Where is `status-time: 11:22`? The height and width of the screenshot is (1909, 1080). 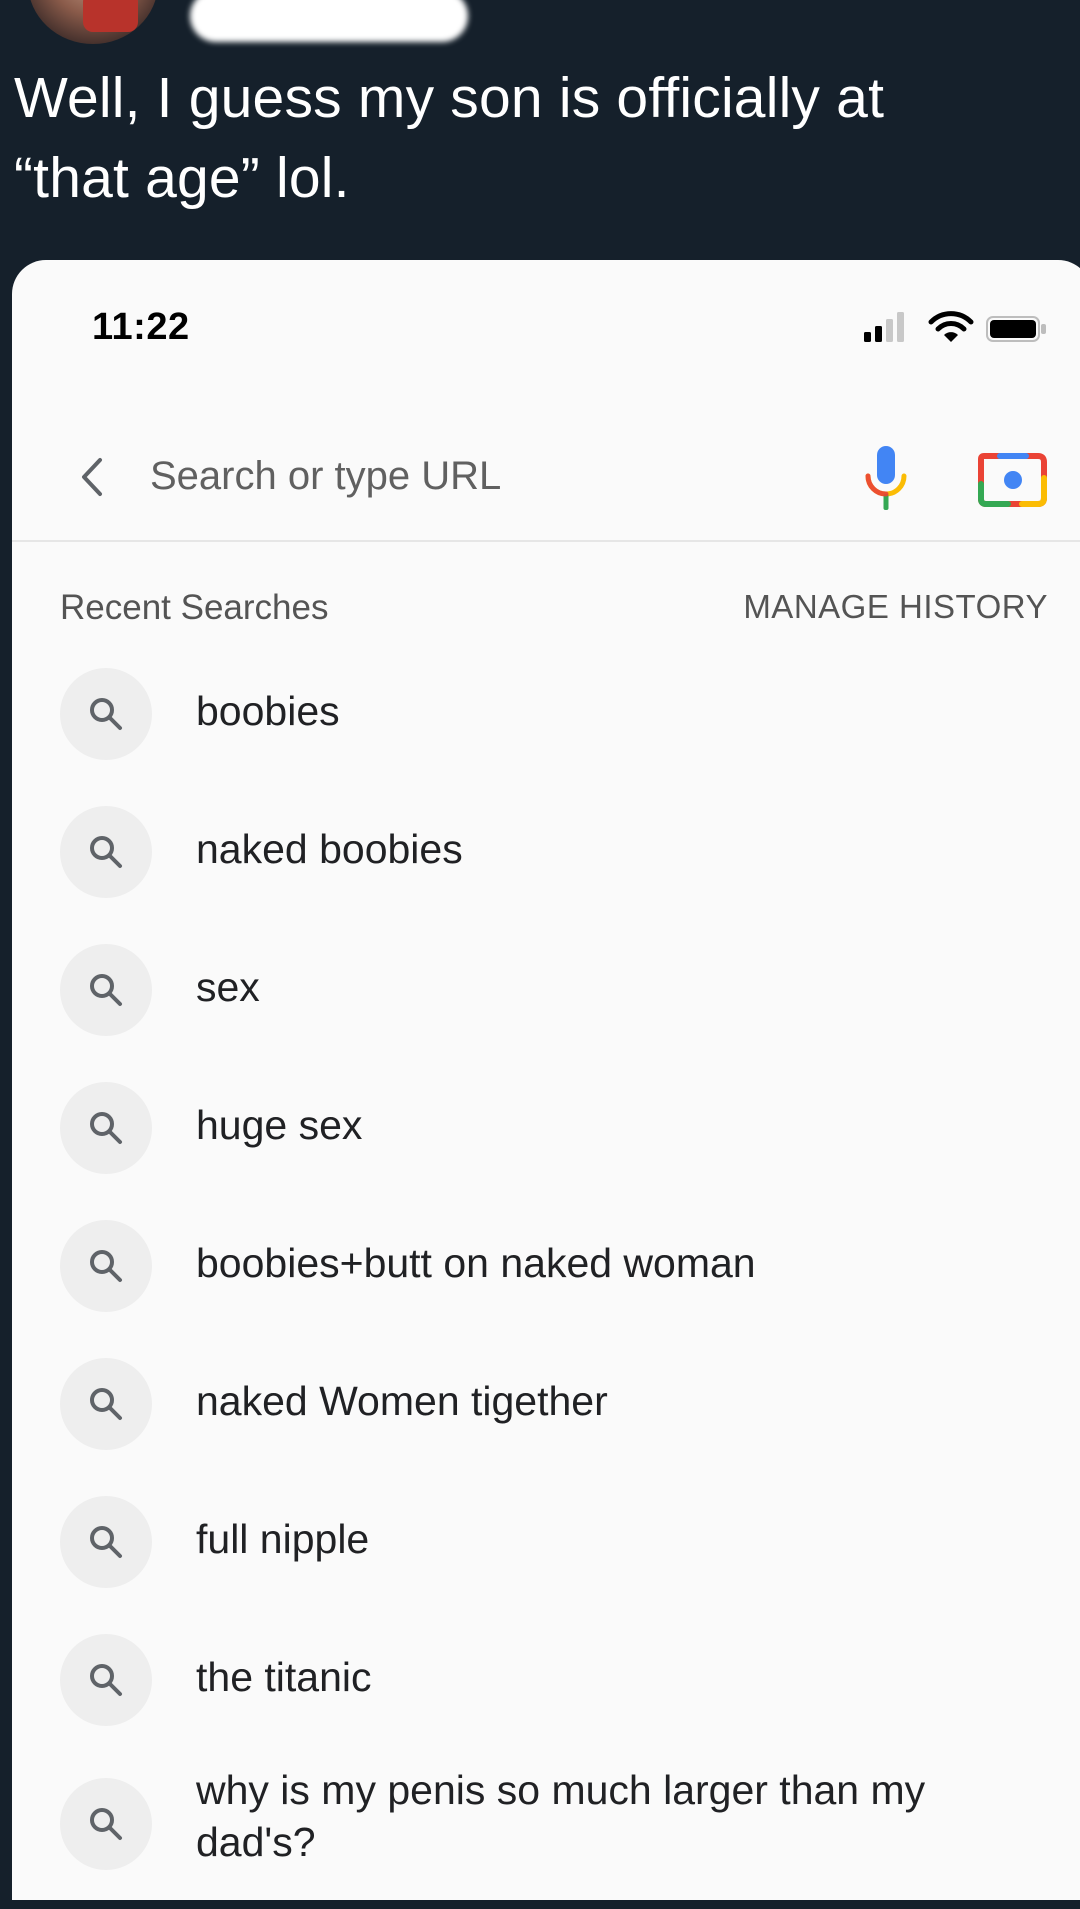 status-time: 11:22 is located at coordinates (141, 327).